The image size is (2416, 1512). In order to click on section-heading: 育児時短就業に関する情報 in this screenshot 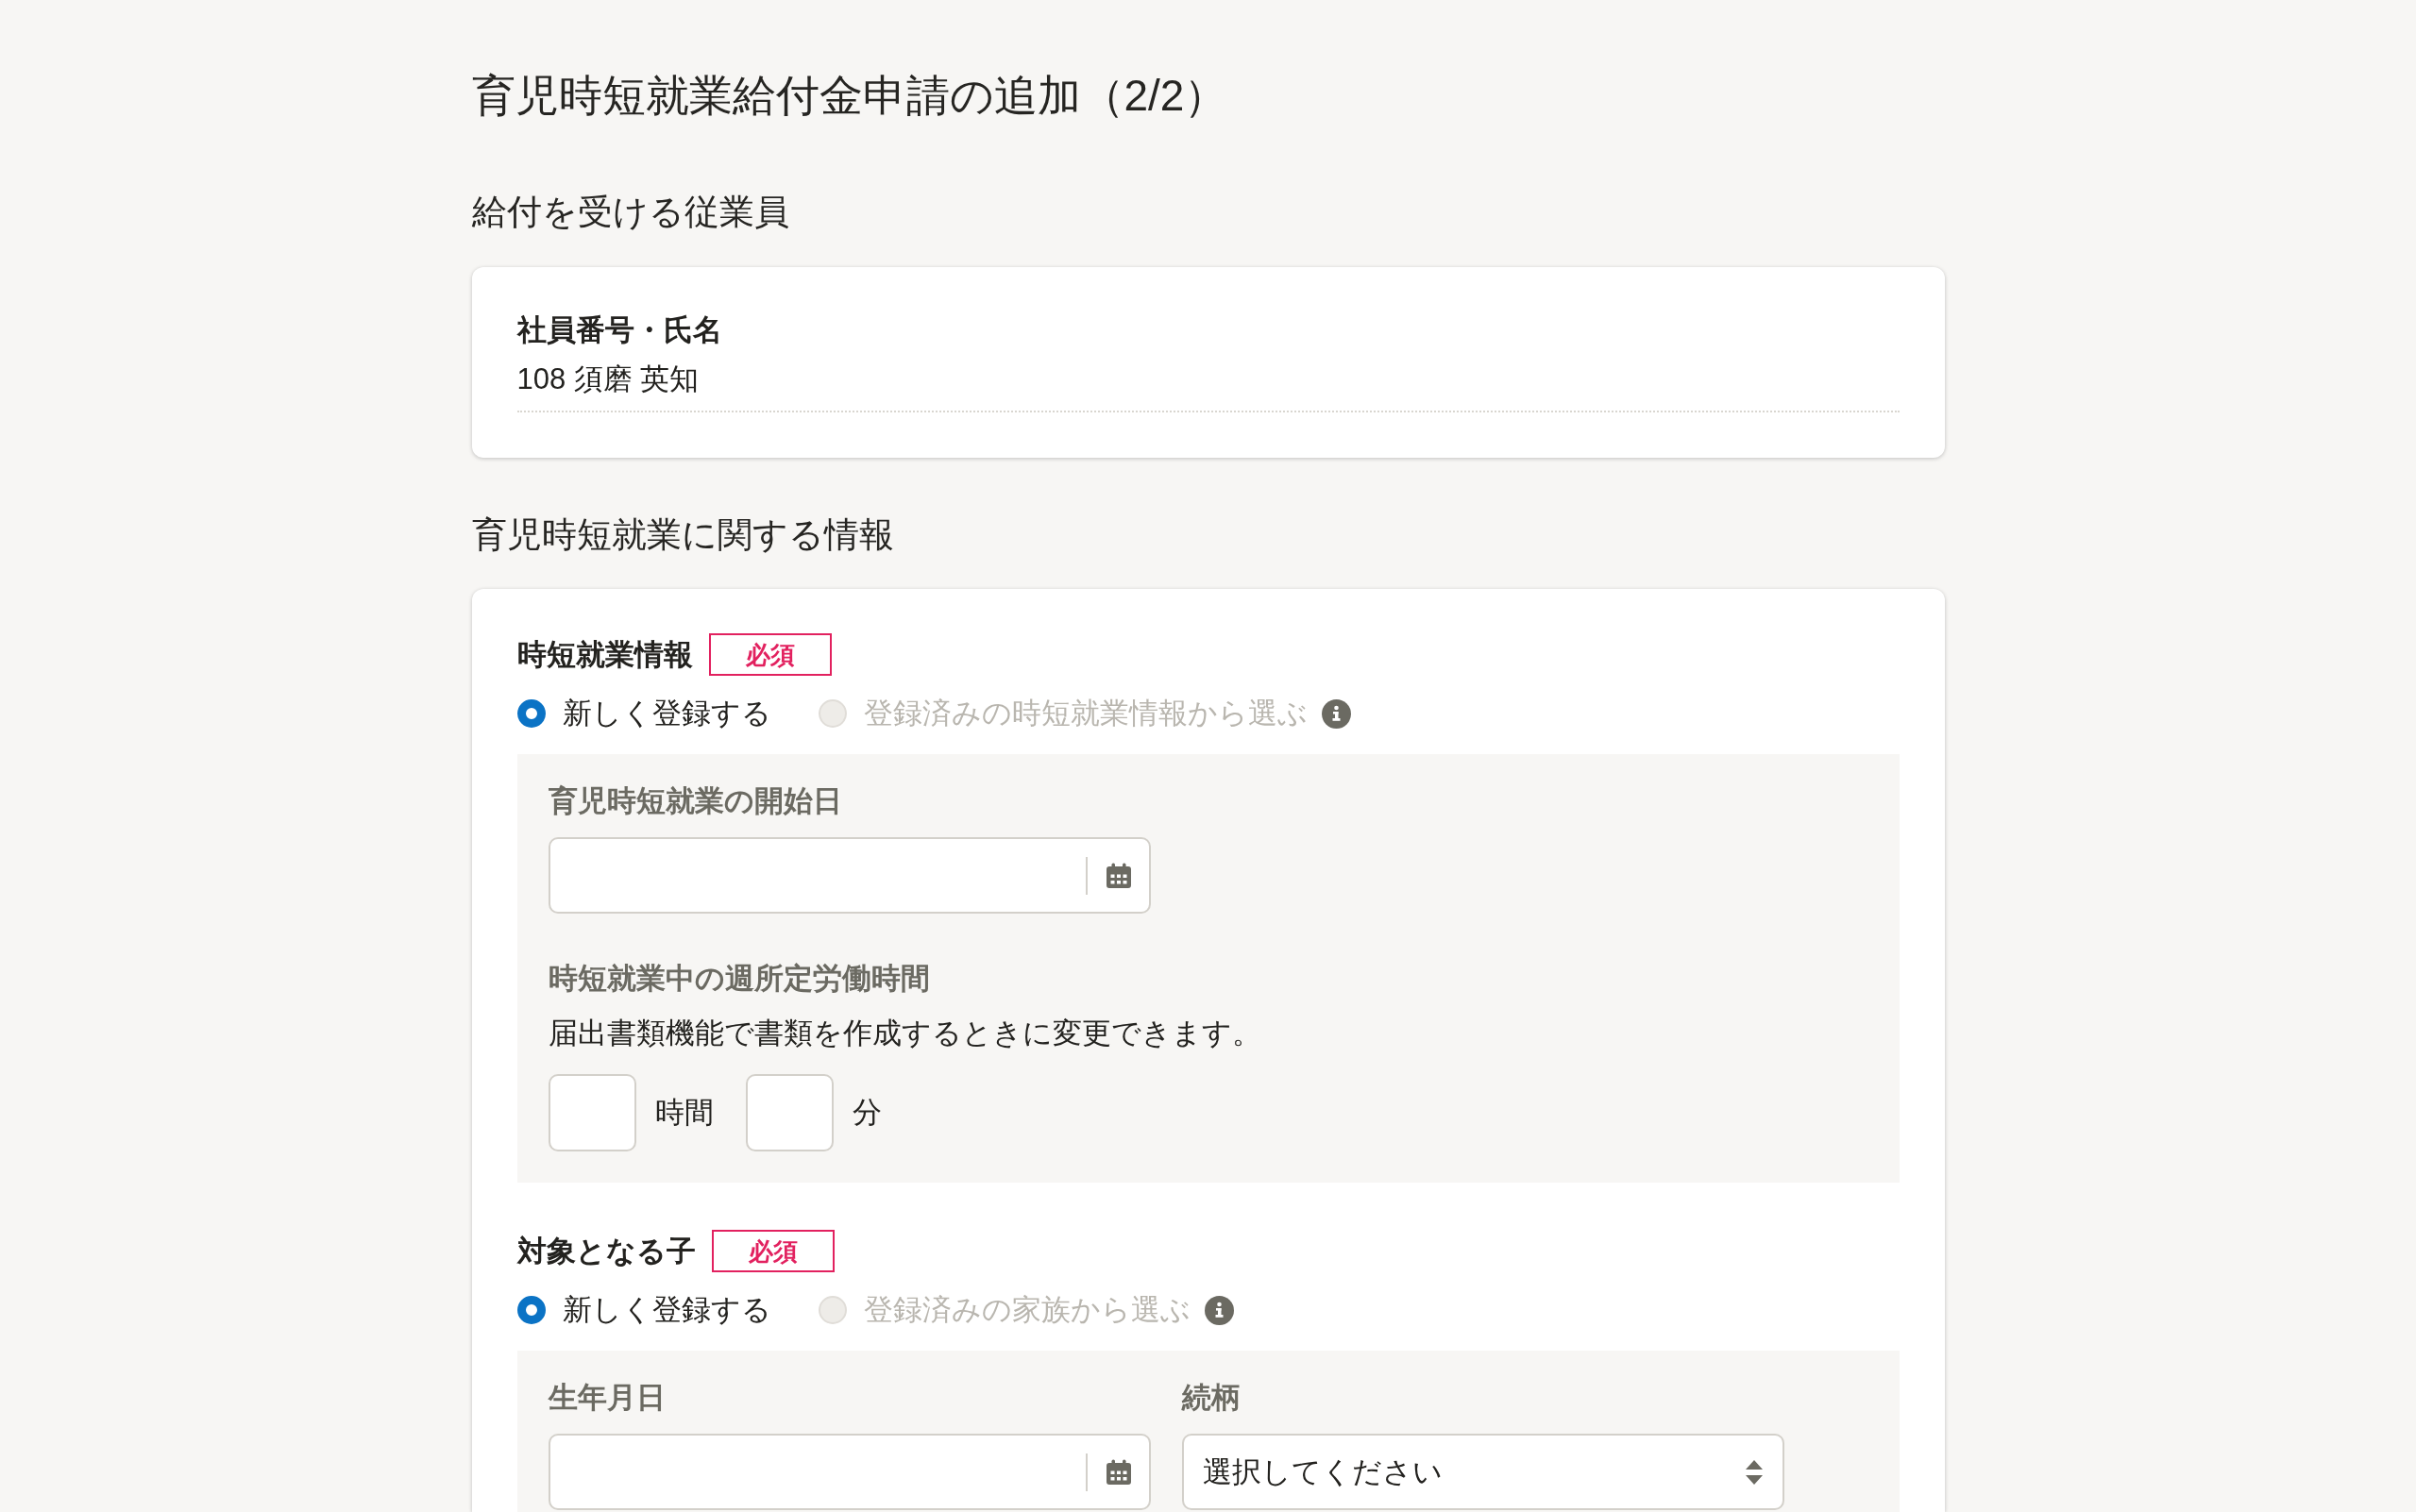, I will do `click(682, 535)`.